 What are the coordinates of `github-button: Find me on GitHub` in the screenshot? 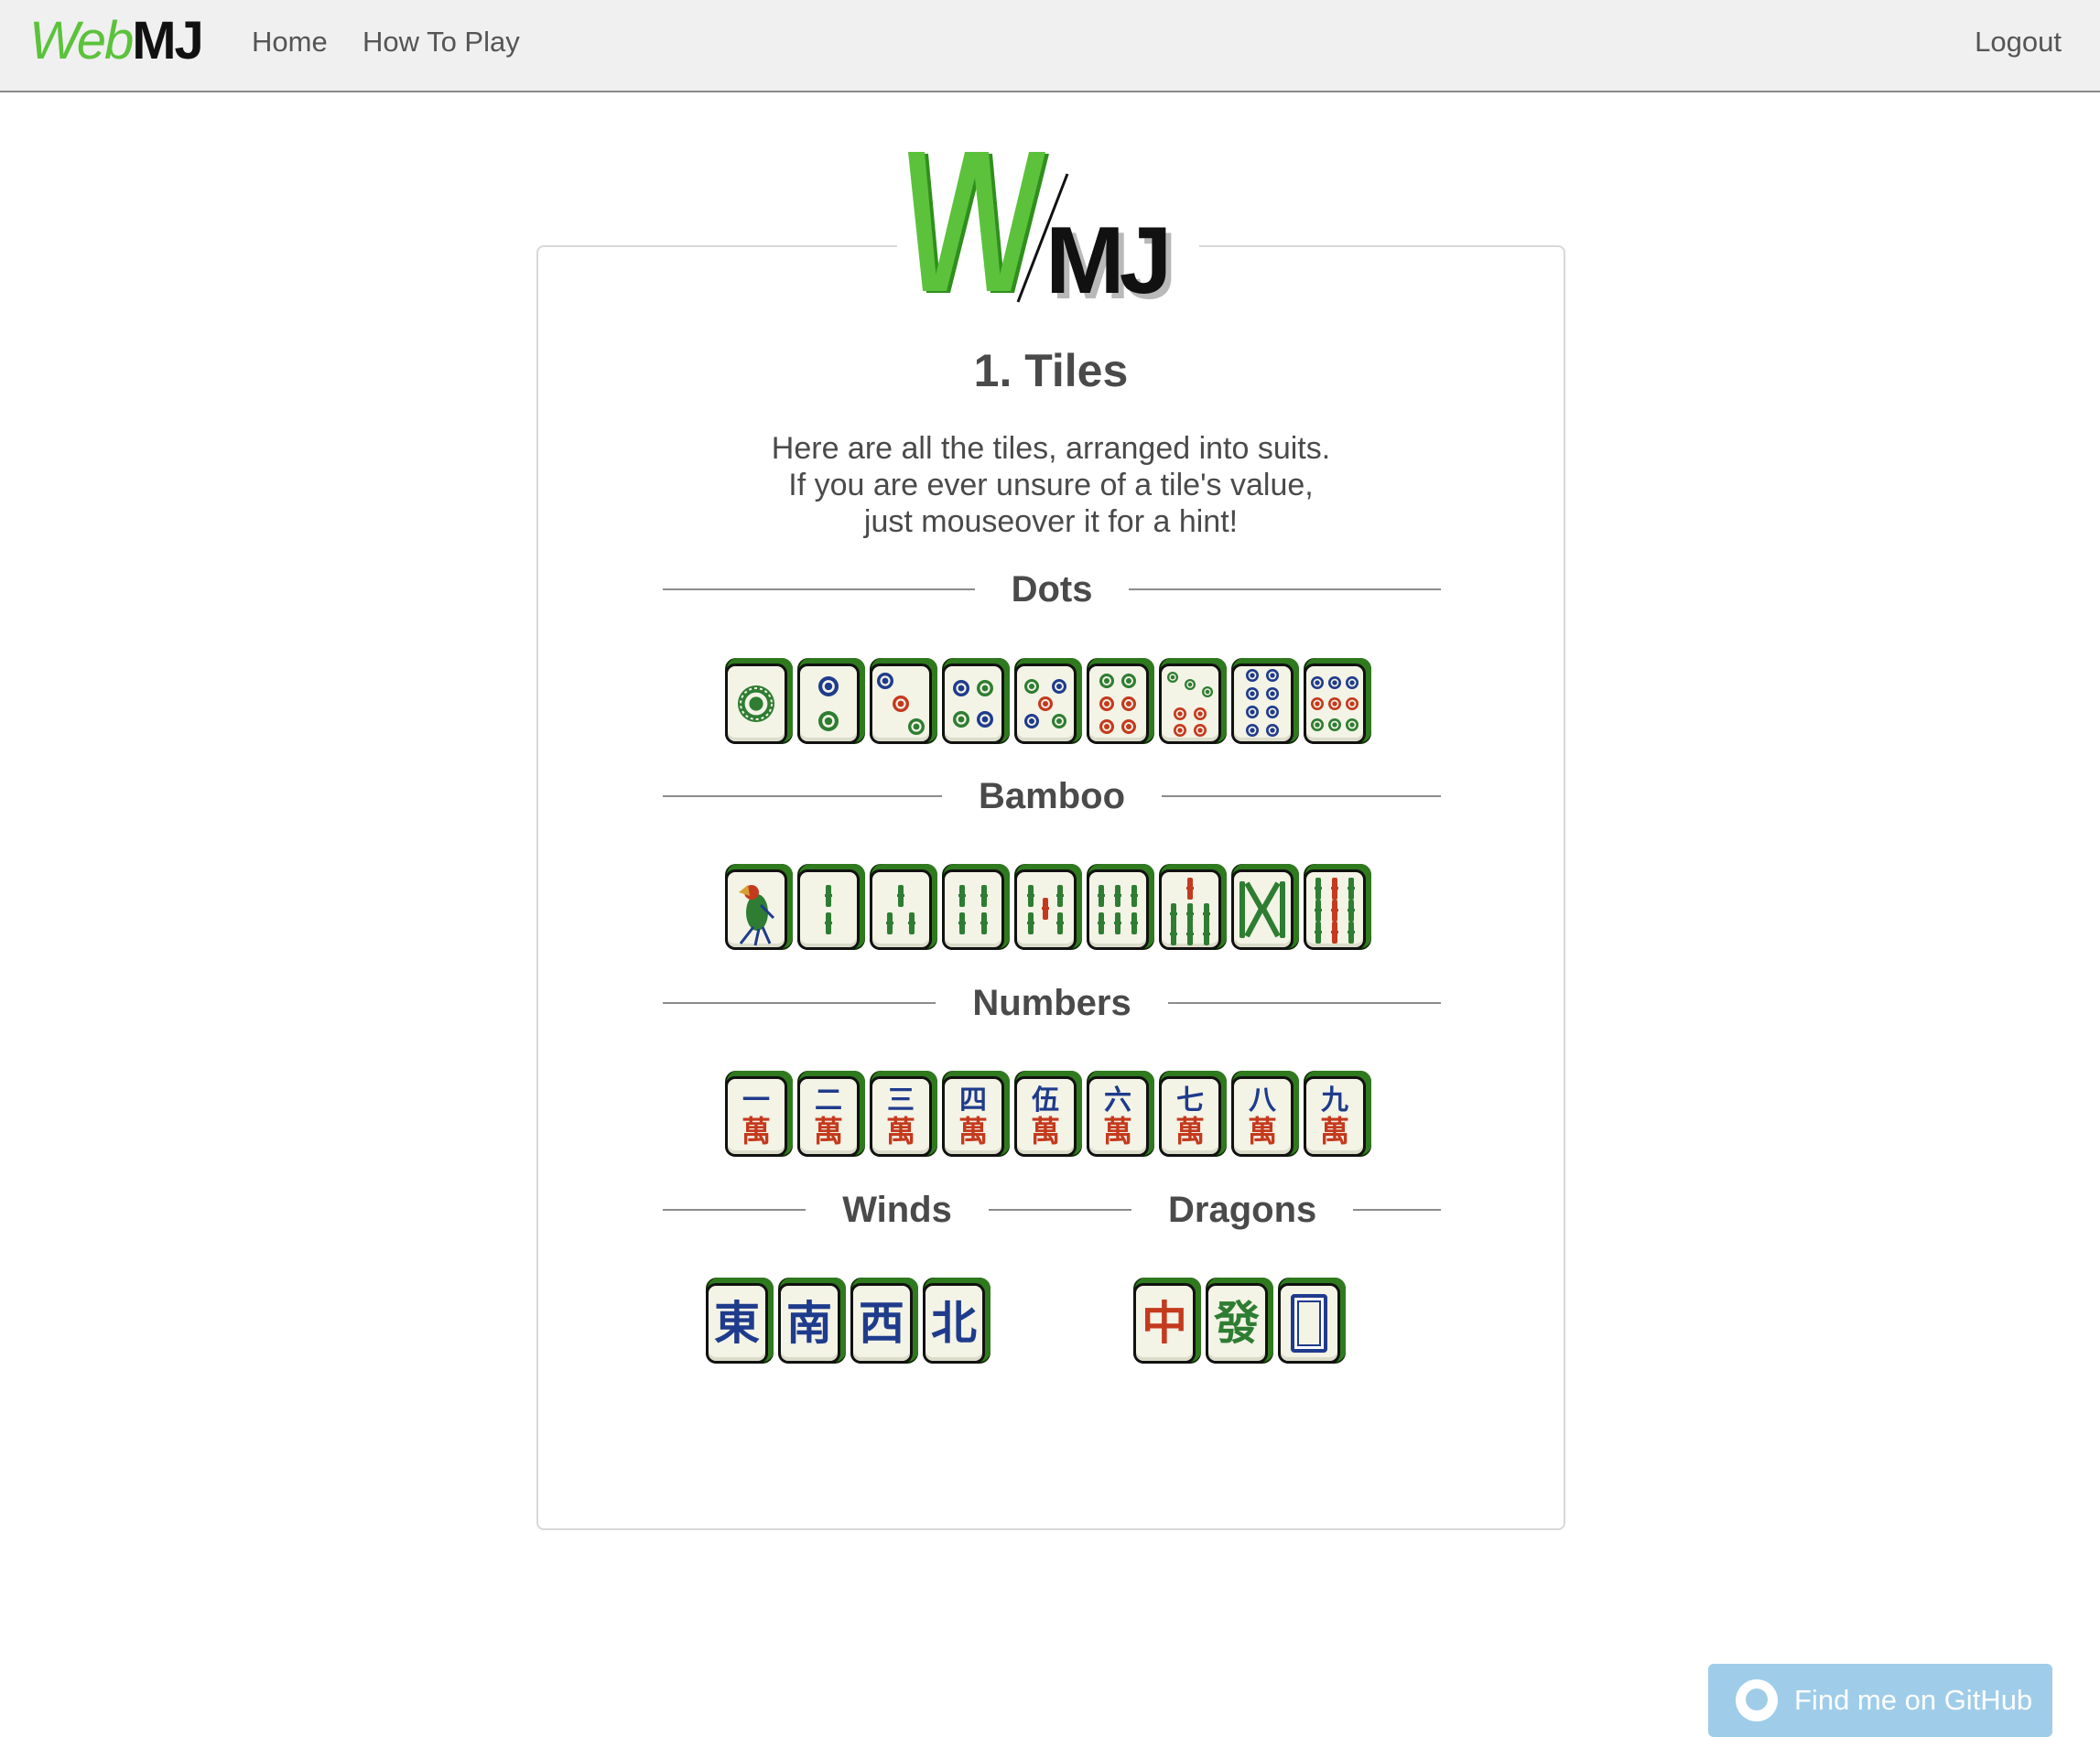 It's located at (1880, 1701).